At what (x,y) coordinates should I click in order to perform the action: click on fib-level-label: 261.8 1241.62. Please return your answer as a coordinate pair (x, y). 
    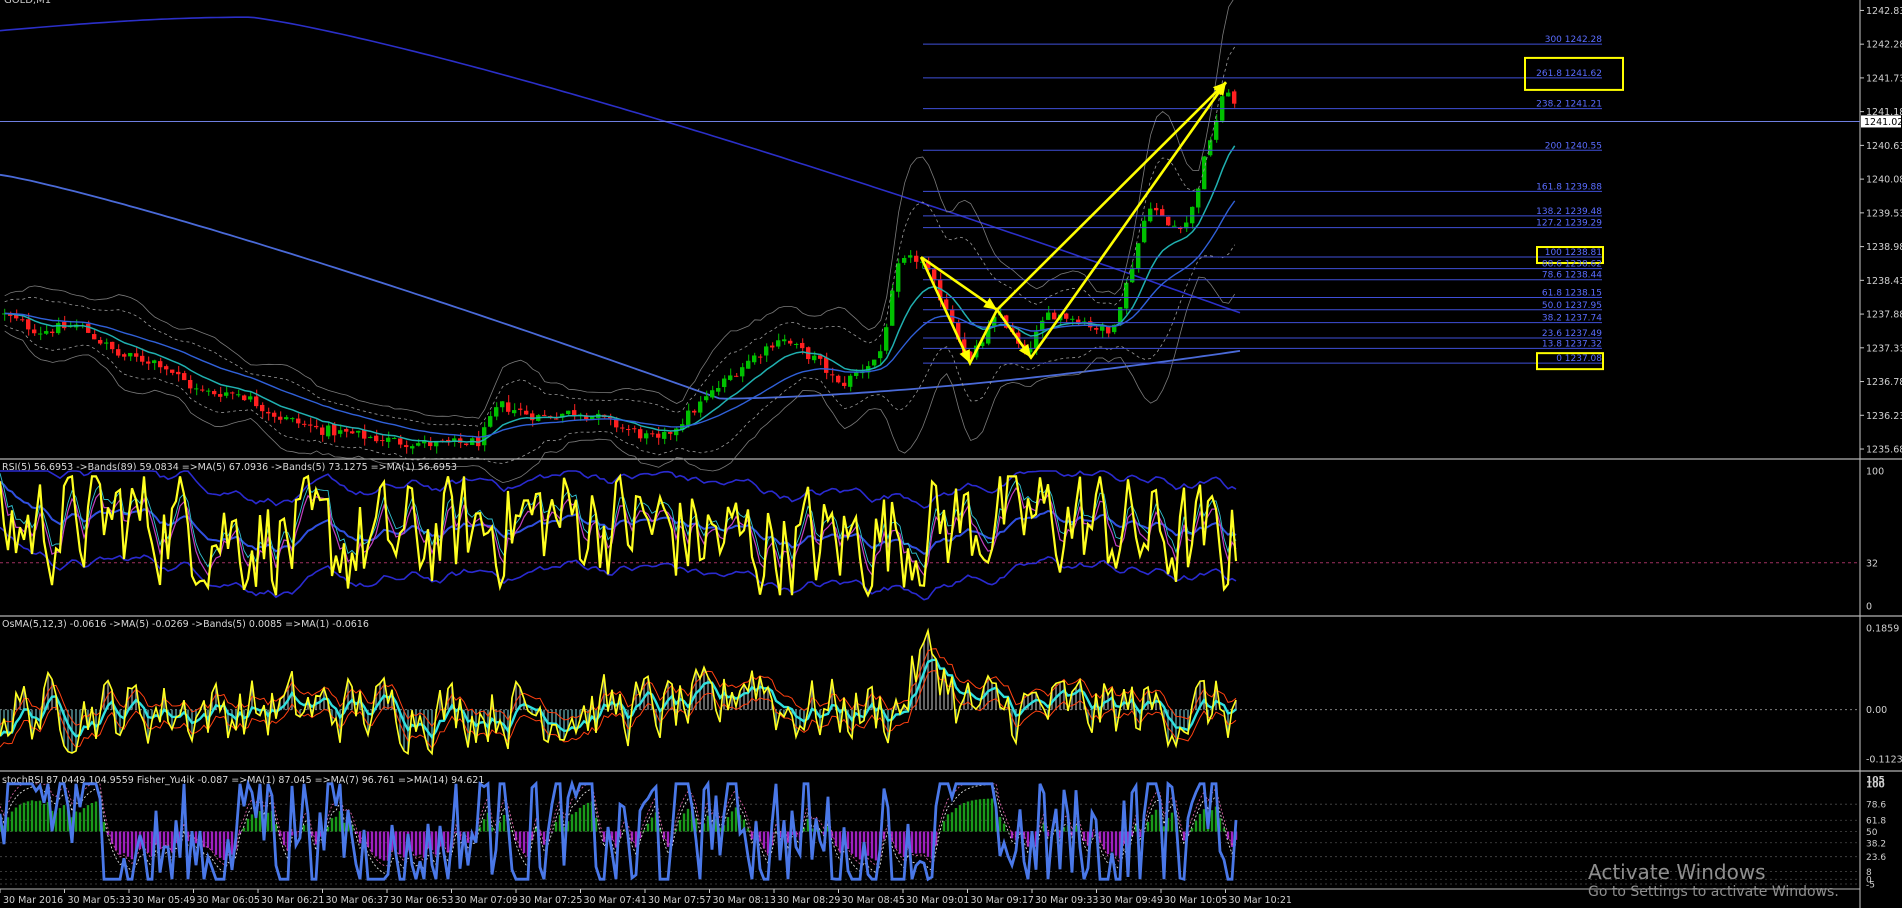
    Looking at the image, I should click on (1569, 74).